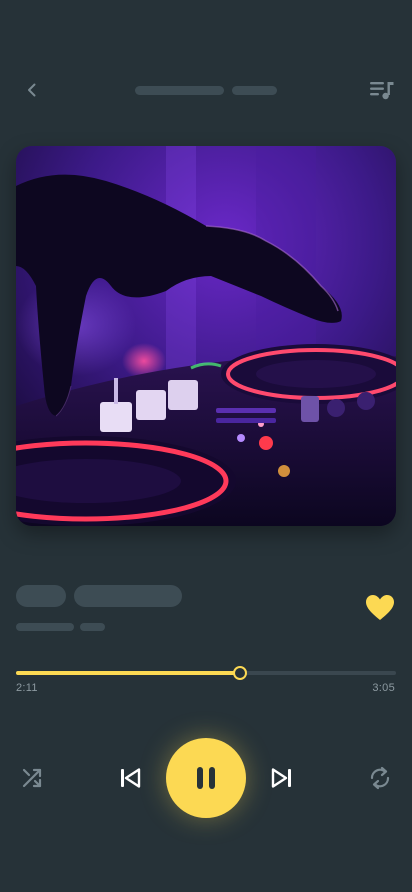 The height and width of the screenshot is (892, 412). I want to click on skip-next-icon, so click(281, 778).